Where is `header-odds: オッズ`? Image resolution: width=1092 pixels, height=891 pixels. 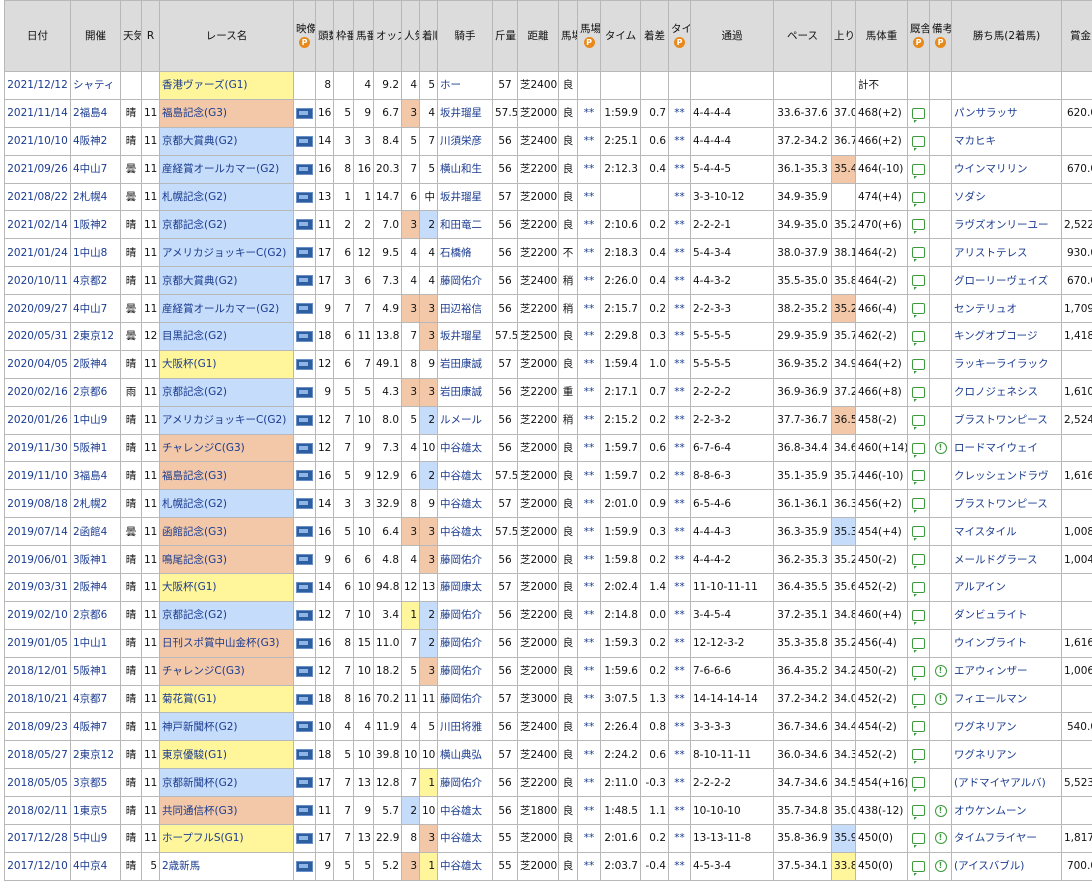 header-odds: オッズ is located at coordinates (387, 36).